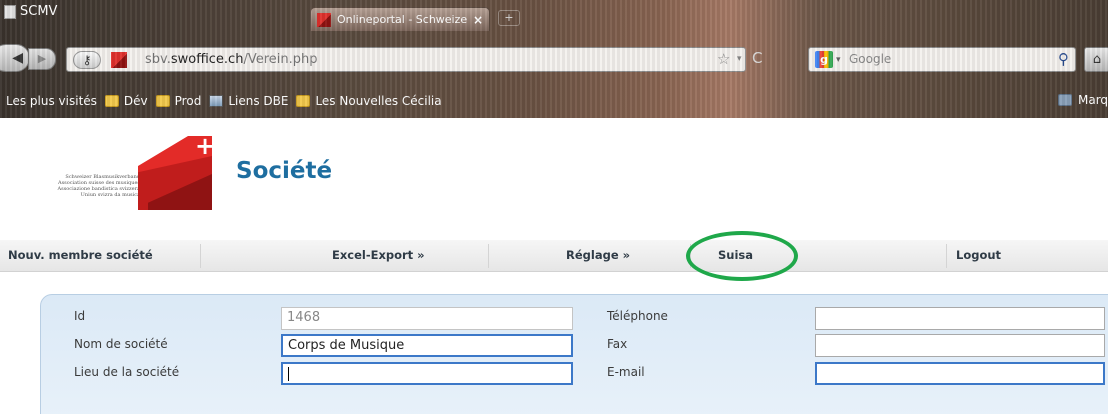  Describe the element at coordinates (158, 59) in the screenshot. I see `url-prefix: sbv.` at that location.